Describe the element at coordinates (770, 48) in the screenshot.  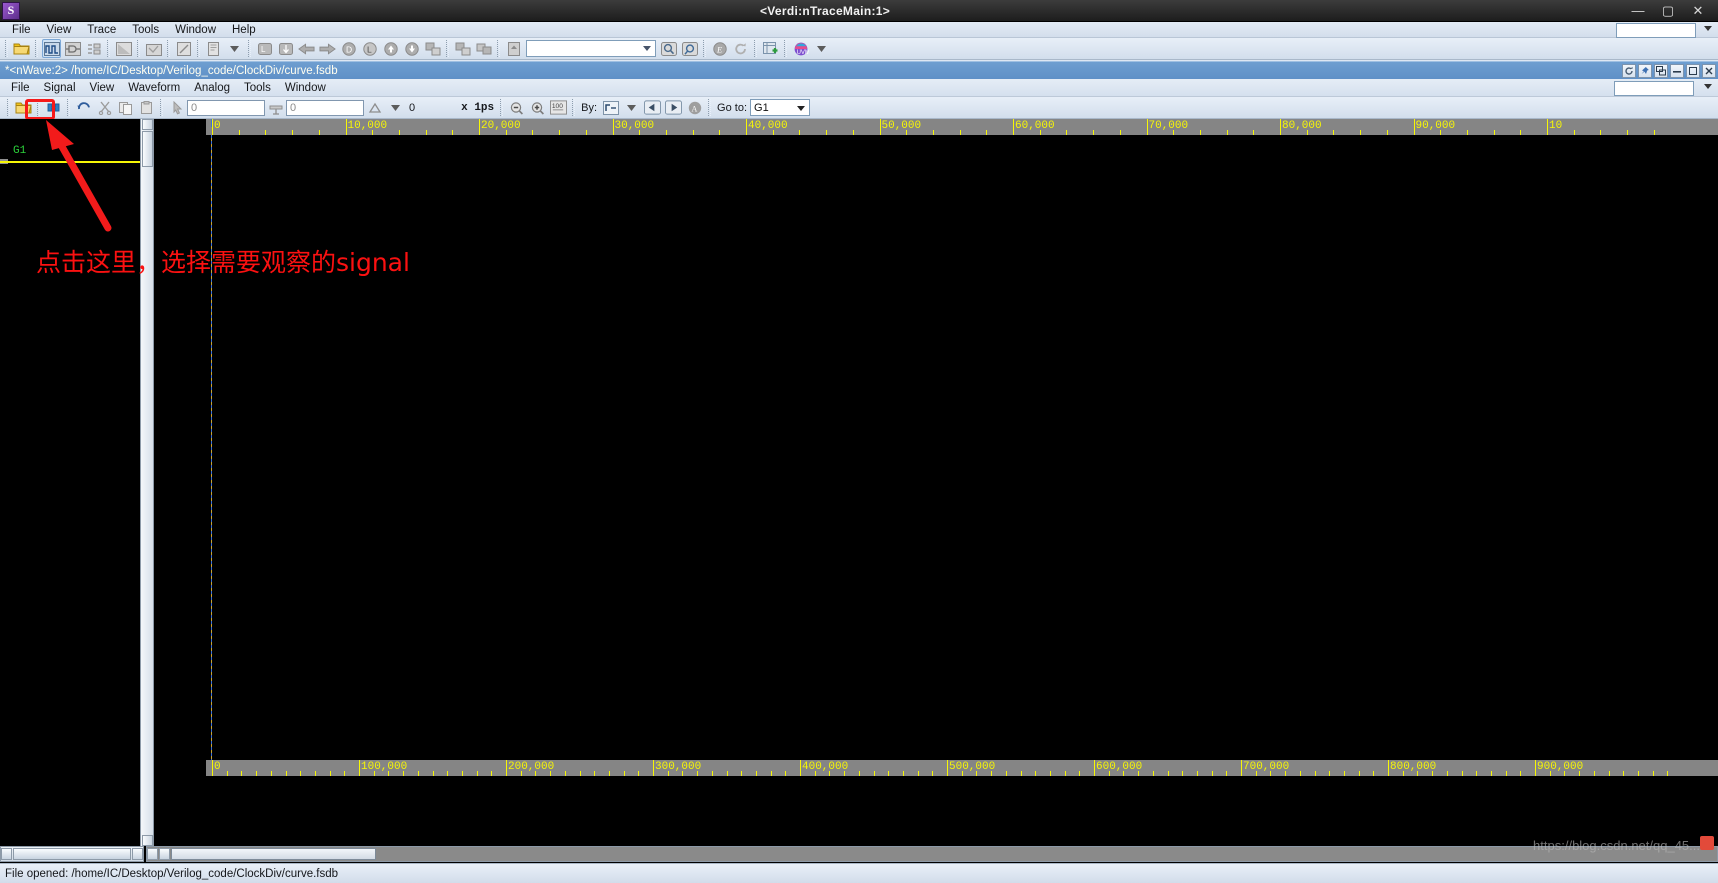
I see `new-window-icon` at that location.